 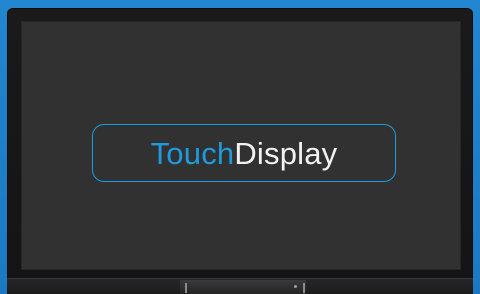 I want to click on logo-frame: TouchDisplay, so click(x=244, y=153).